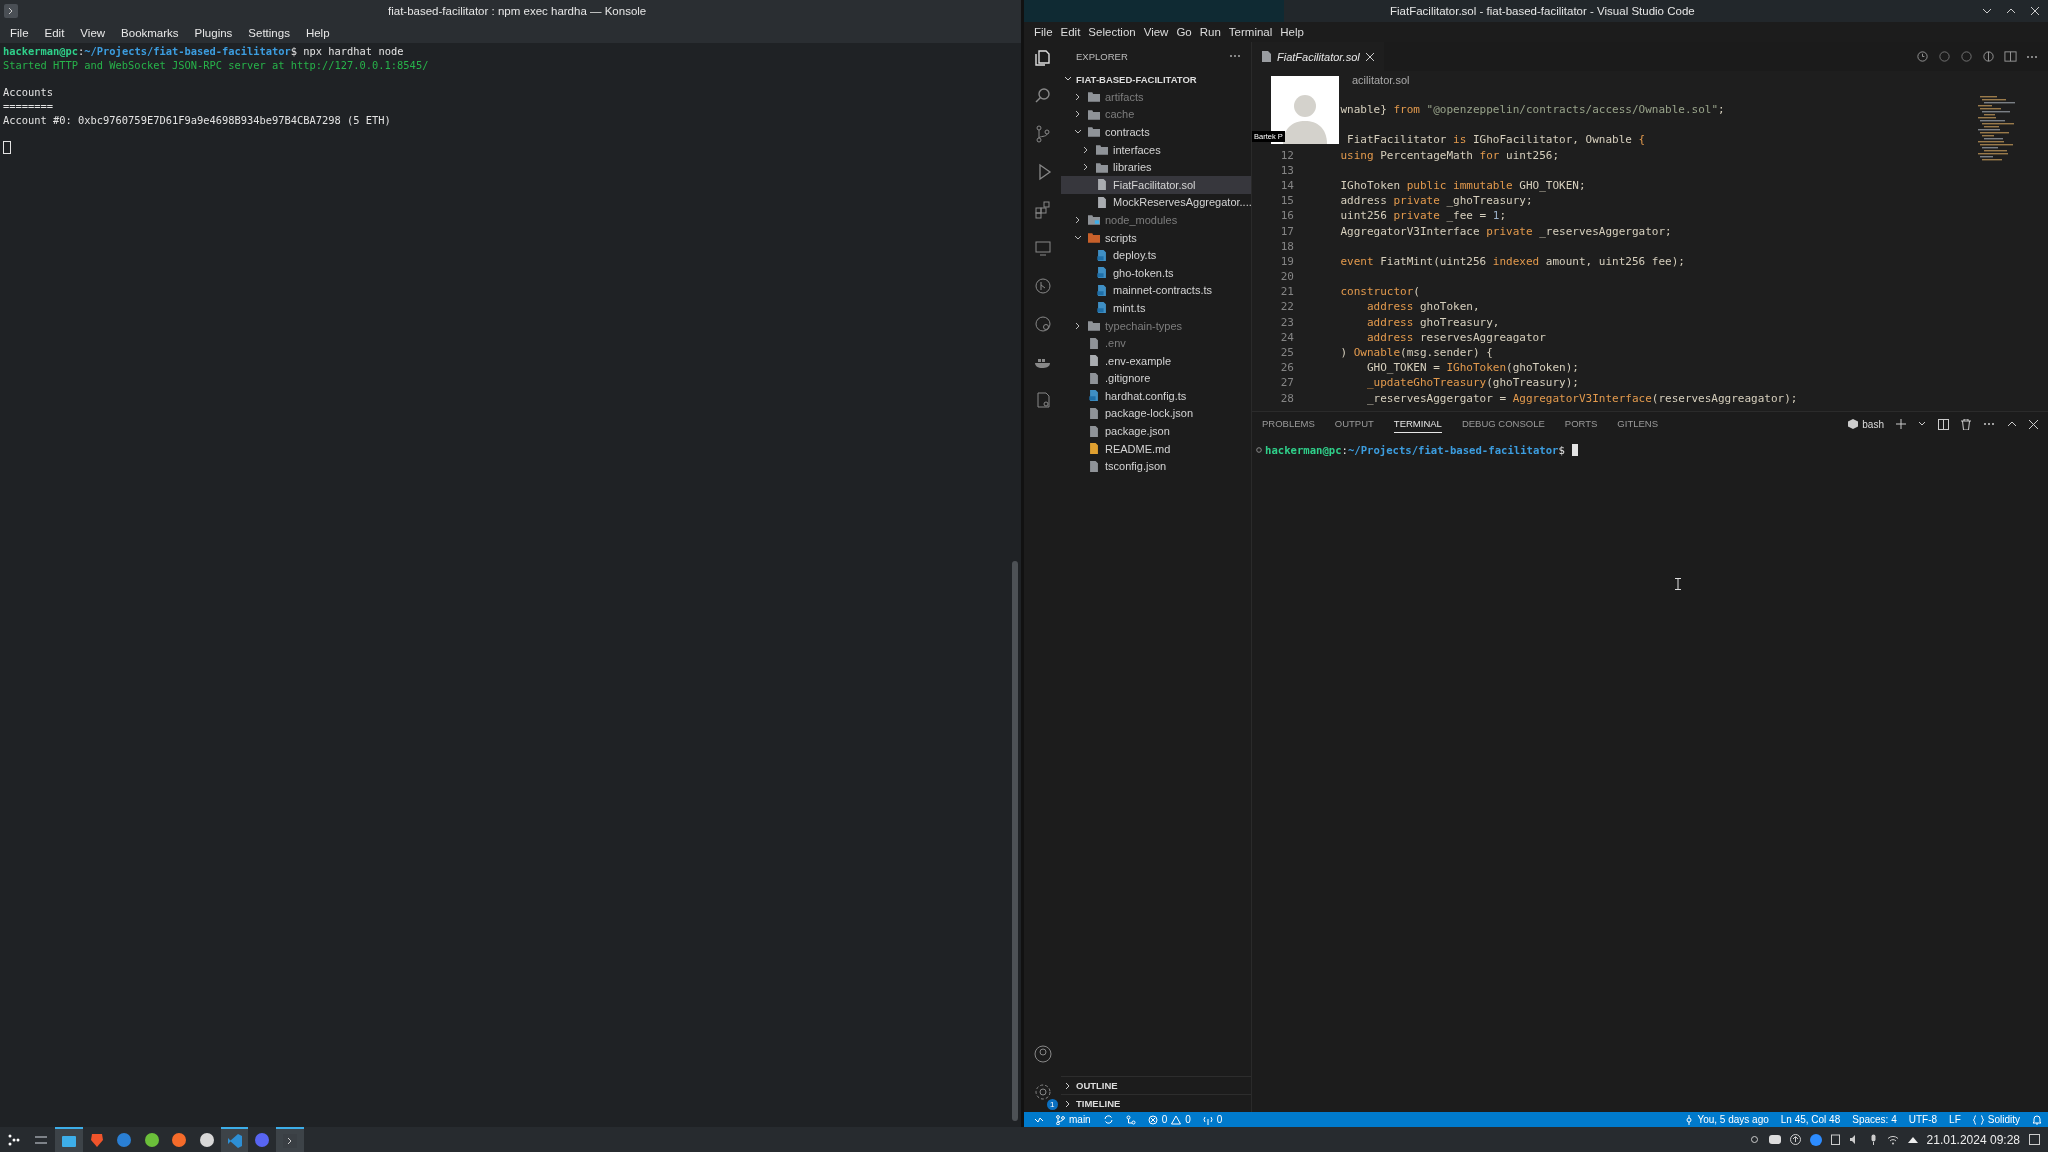 Image resolution: width=2048 pixels, height=1152 pixels. What do you see at coordinates (1156, 343) in the screenshot?
I see `file-tree-item: .env` at bounding box center [1156, 343].